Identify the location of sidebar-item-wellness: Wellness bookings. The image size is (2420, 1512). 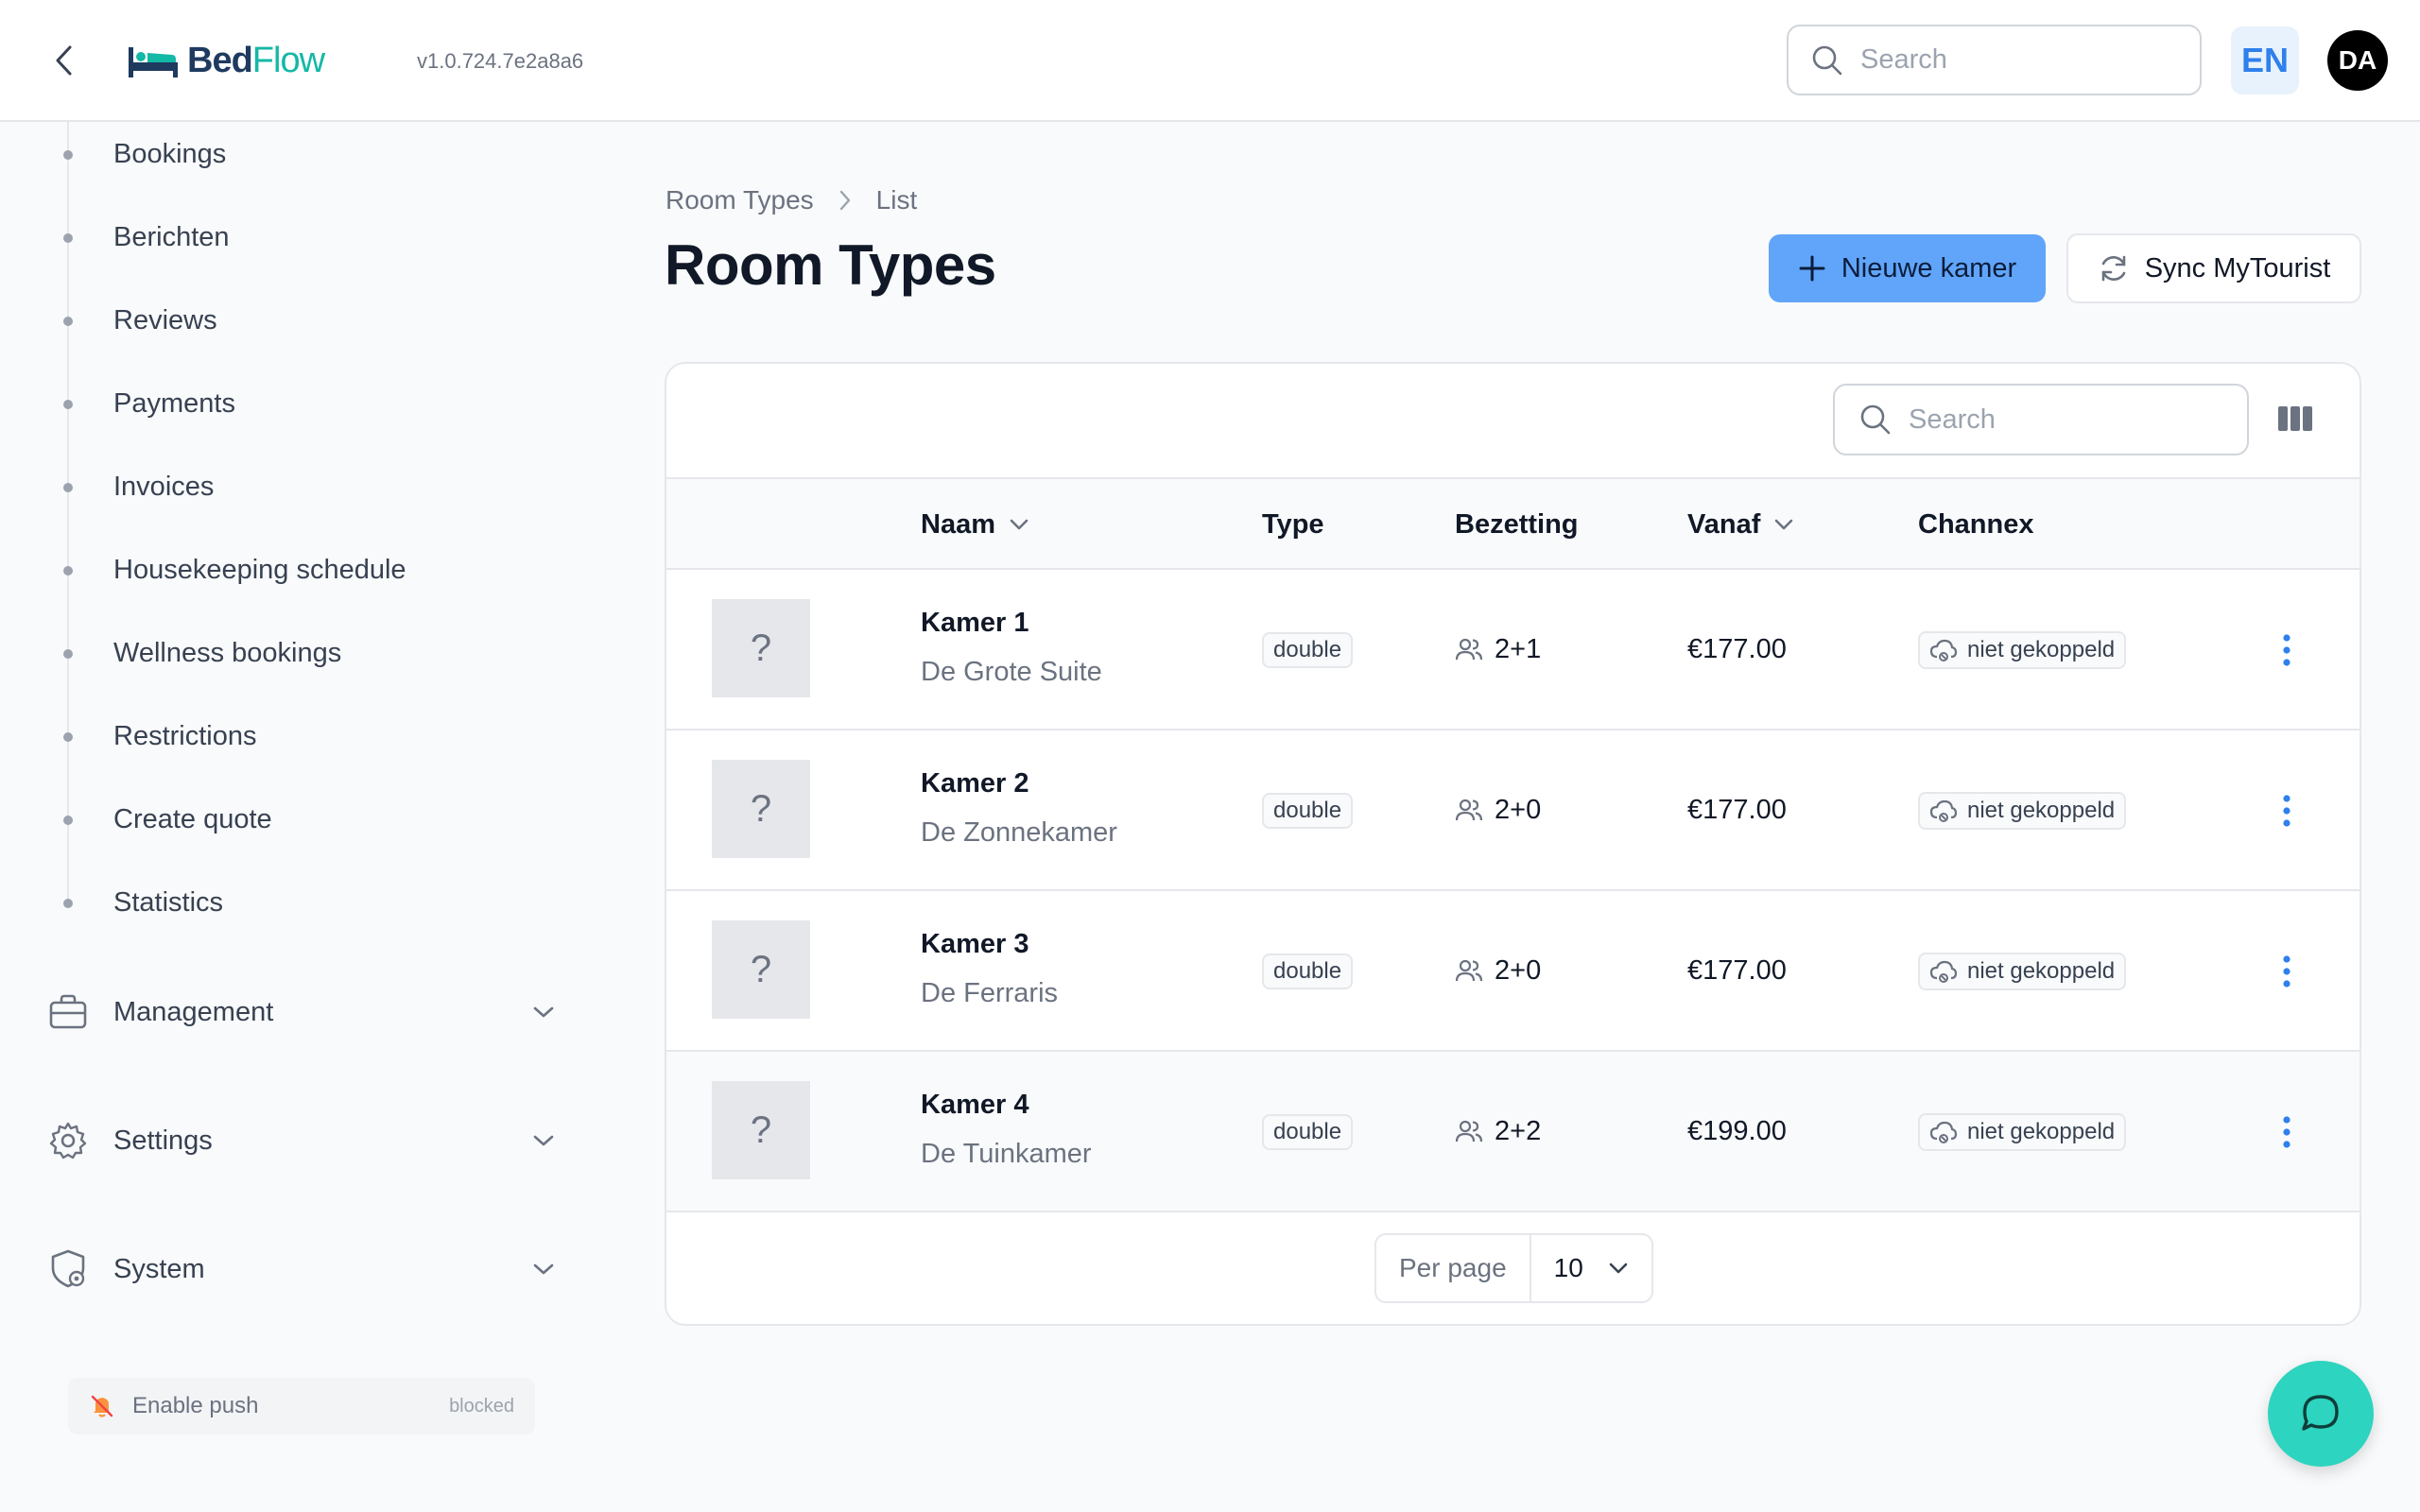
(202, 653).